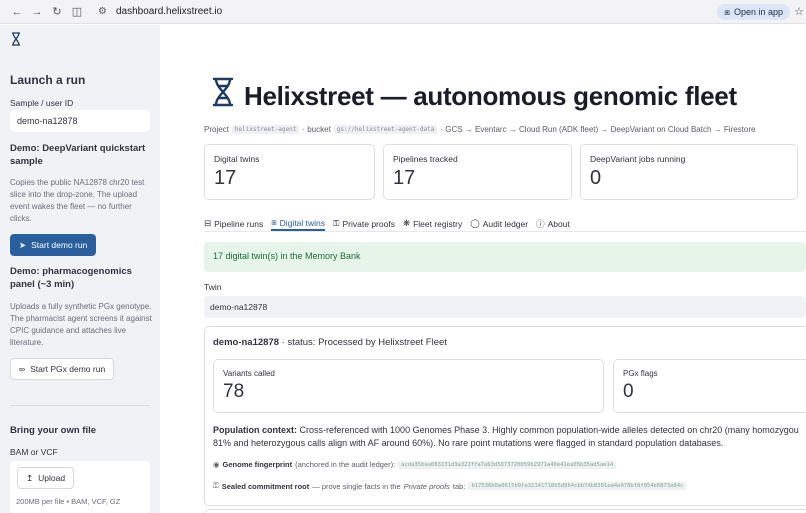 This screenshot has width=806, height=513. What do you see at coordinates (71, 278) in the screenshot?
I see `demo-pgx-heading: Demo: pharmacogenomics panel (~3 min)` at bounding box center [71, 278].